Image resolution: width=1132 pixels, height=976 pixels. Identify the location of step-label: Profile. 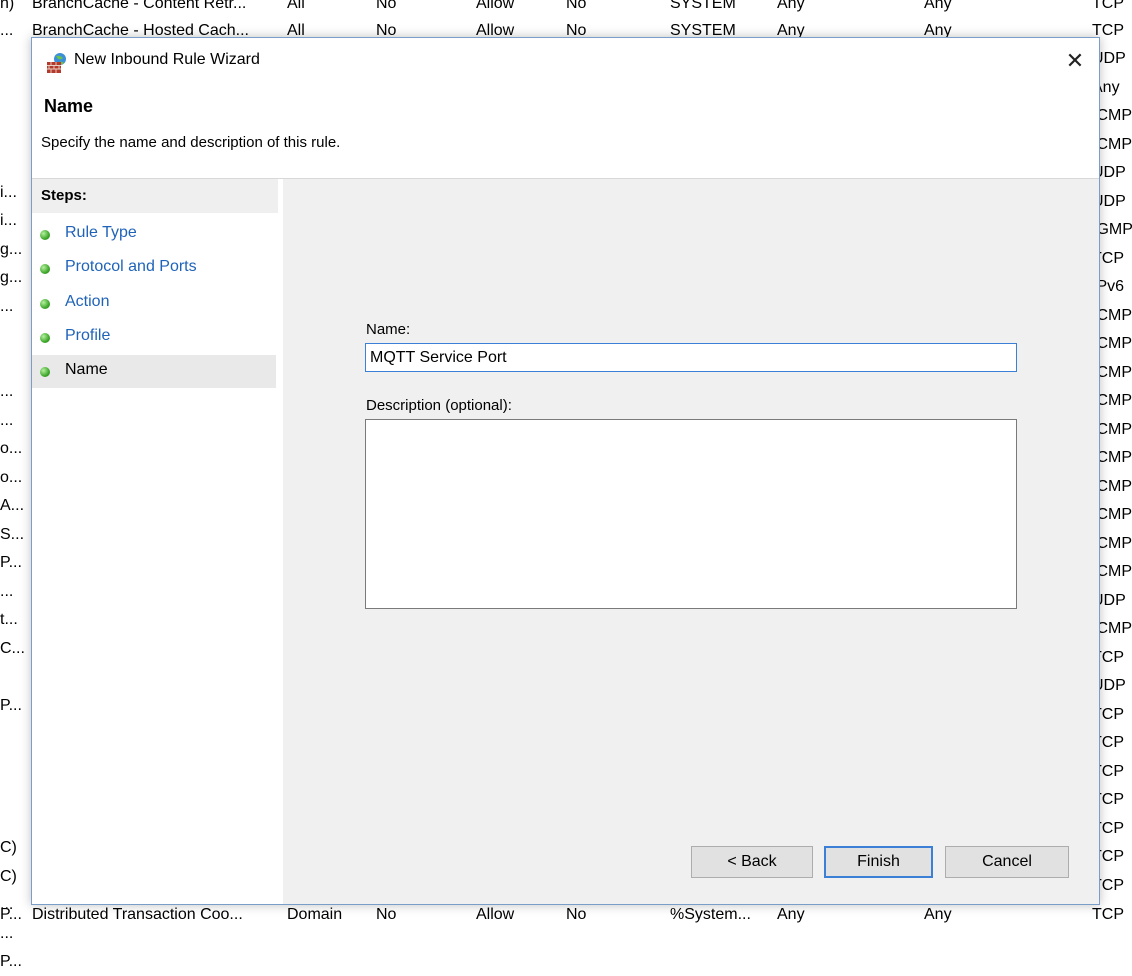
(88, 335).